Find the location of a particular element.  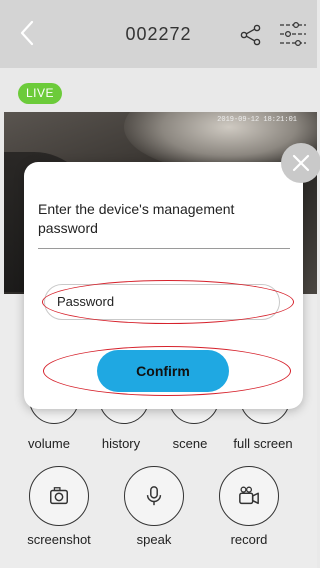

video-camera-icon is located at coordinates (249, 495).